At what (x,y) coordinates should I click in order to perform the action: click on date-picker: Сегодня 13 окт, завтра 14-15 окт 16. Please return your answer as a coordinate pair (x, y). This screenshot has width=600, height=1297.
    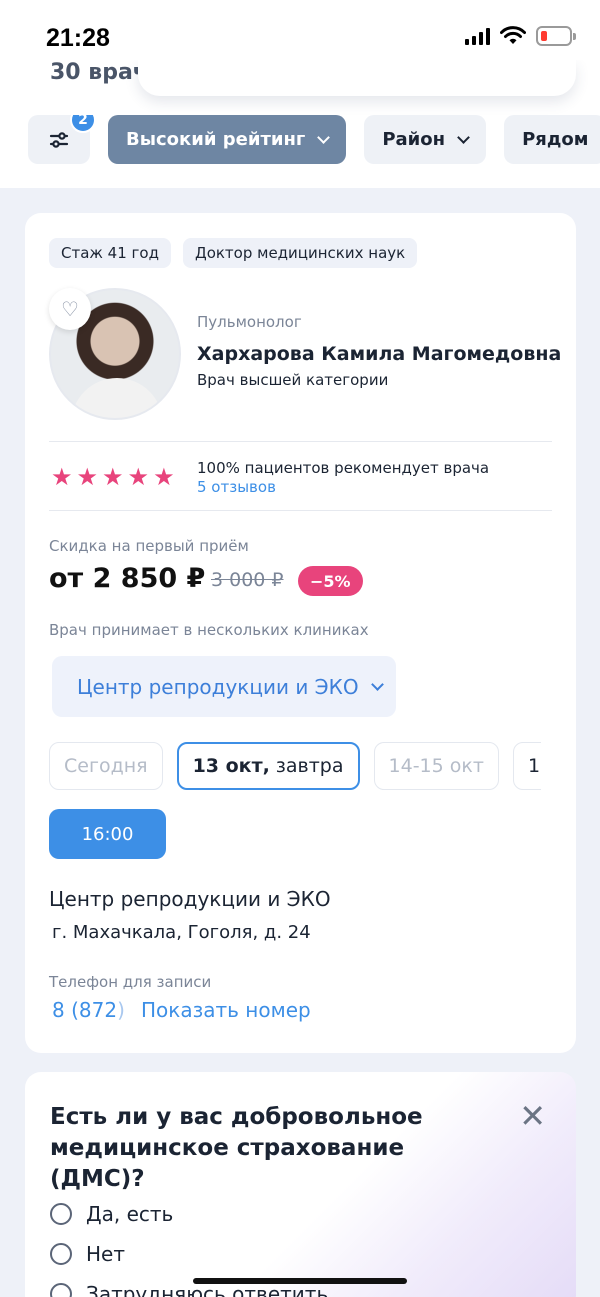
    Looking at the image, I should click on (295, 767).